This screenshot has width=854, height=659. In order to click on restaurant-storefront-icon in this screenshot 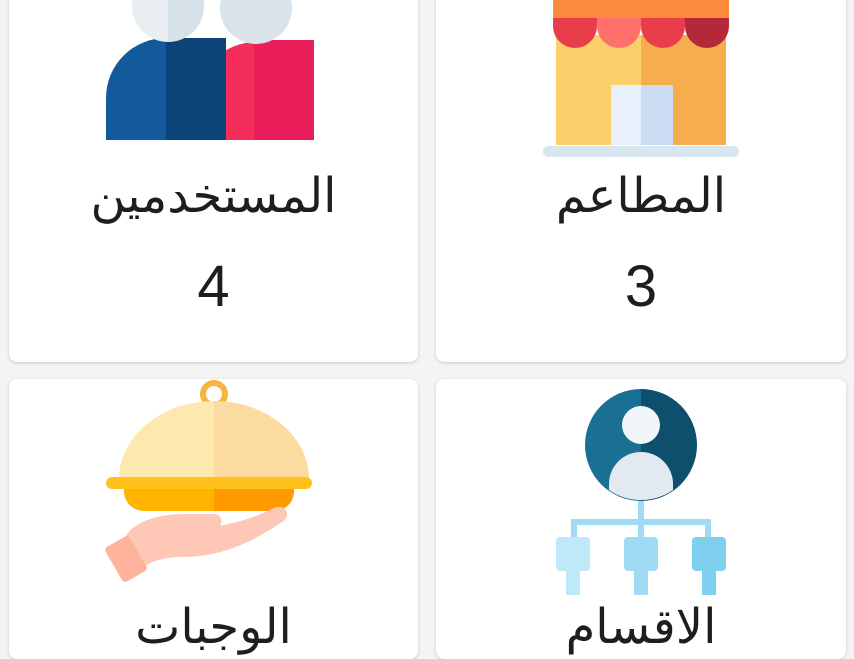, I will do `click(641, 78)`.